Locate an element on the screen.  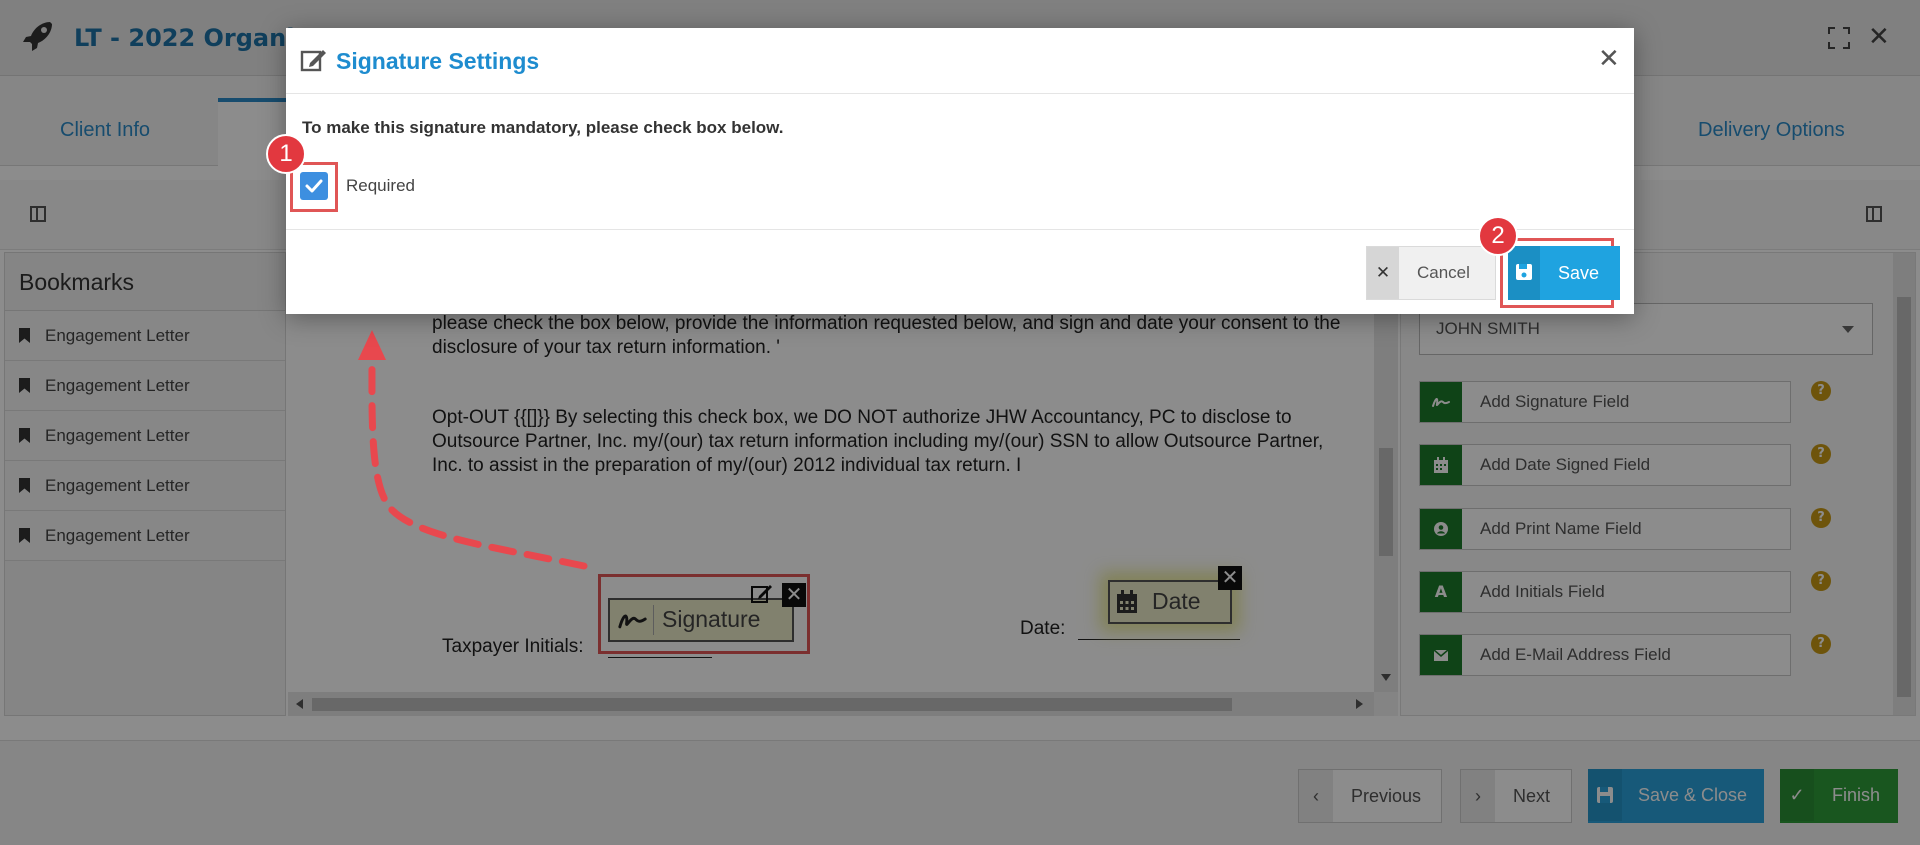
cancel-button: ✕ Cancel is located at coordinates (1431, 273).